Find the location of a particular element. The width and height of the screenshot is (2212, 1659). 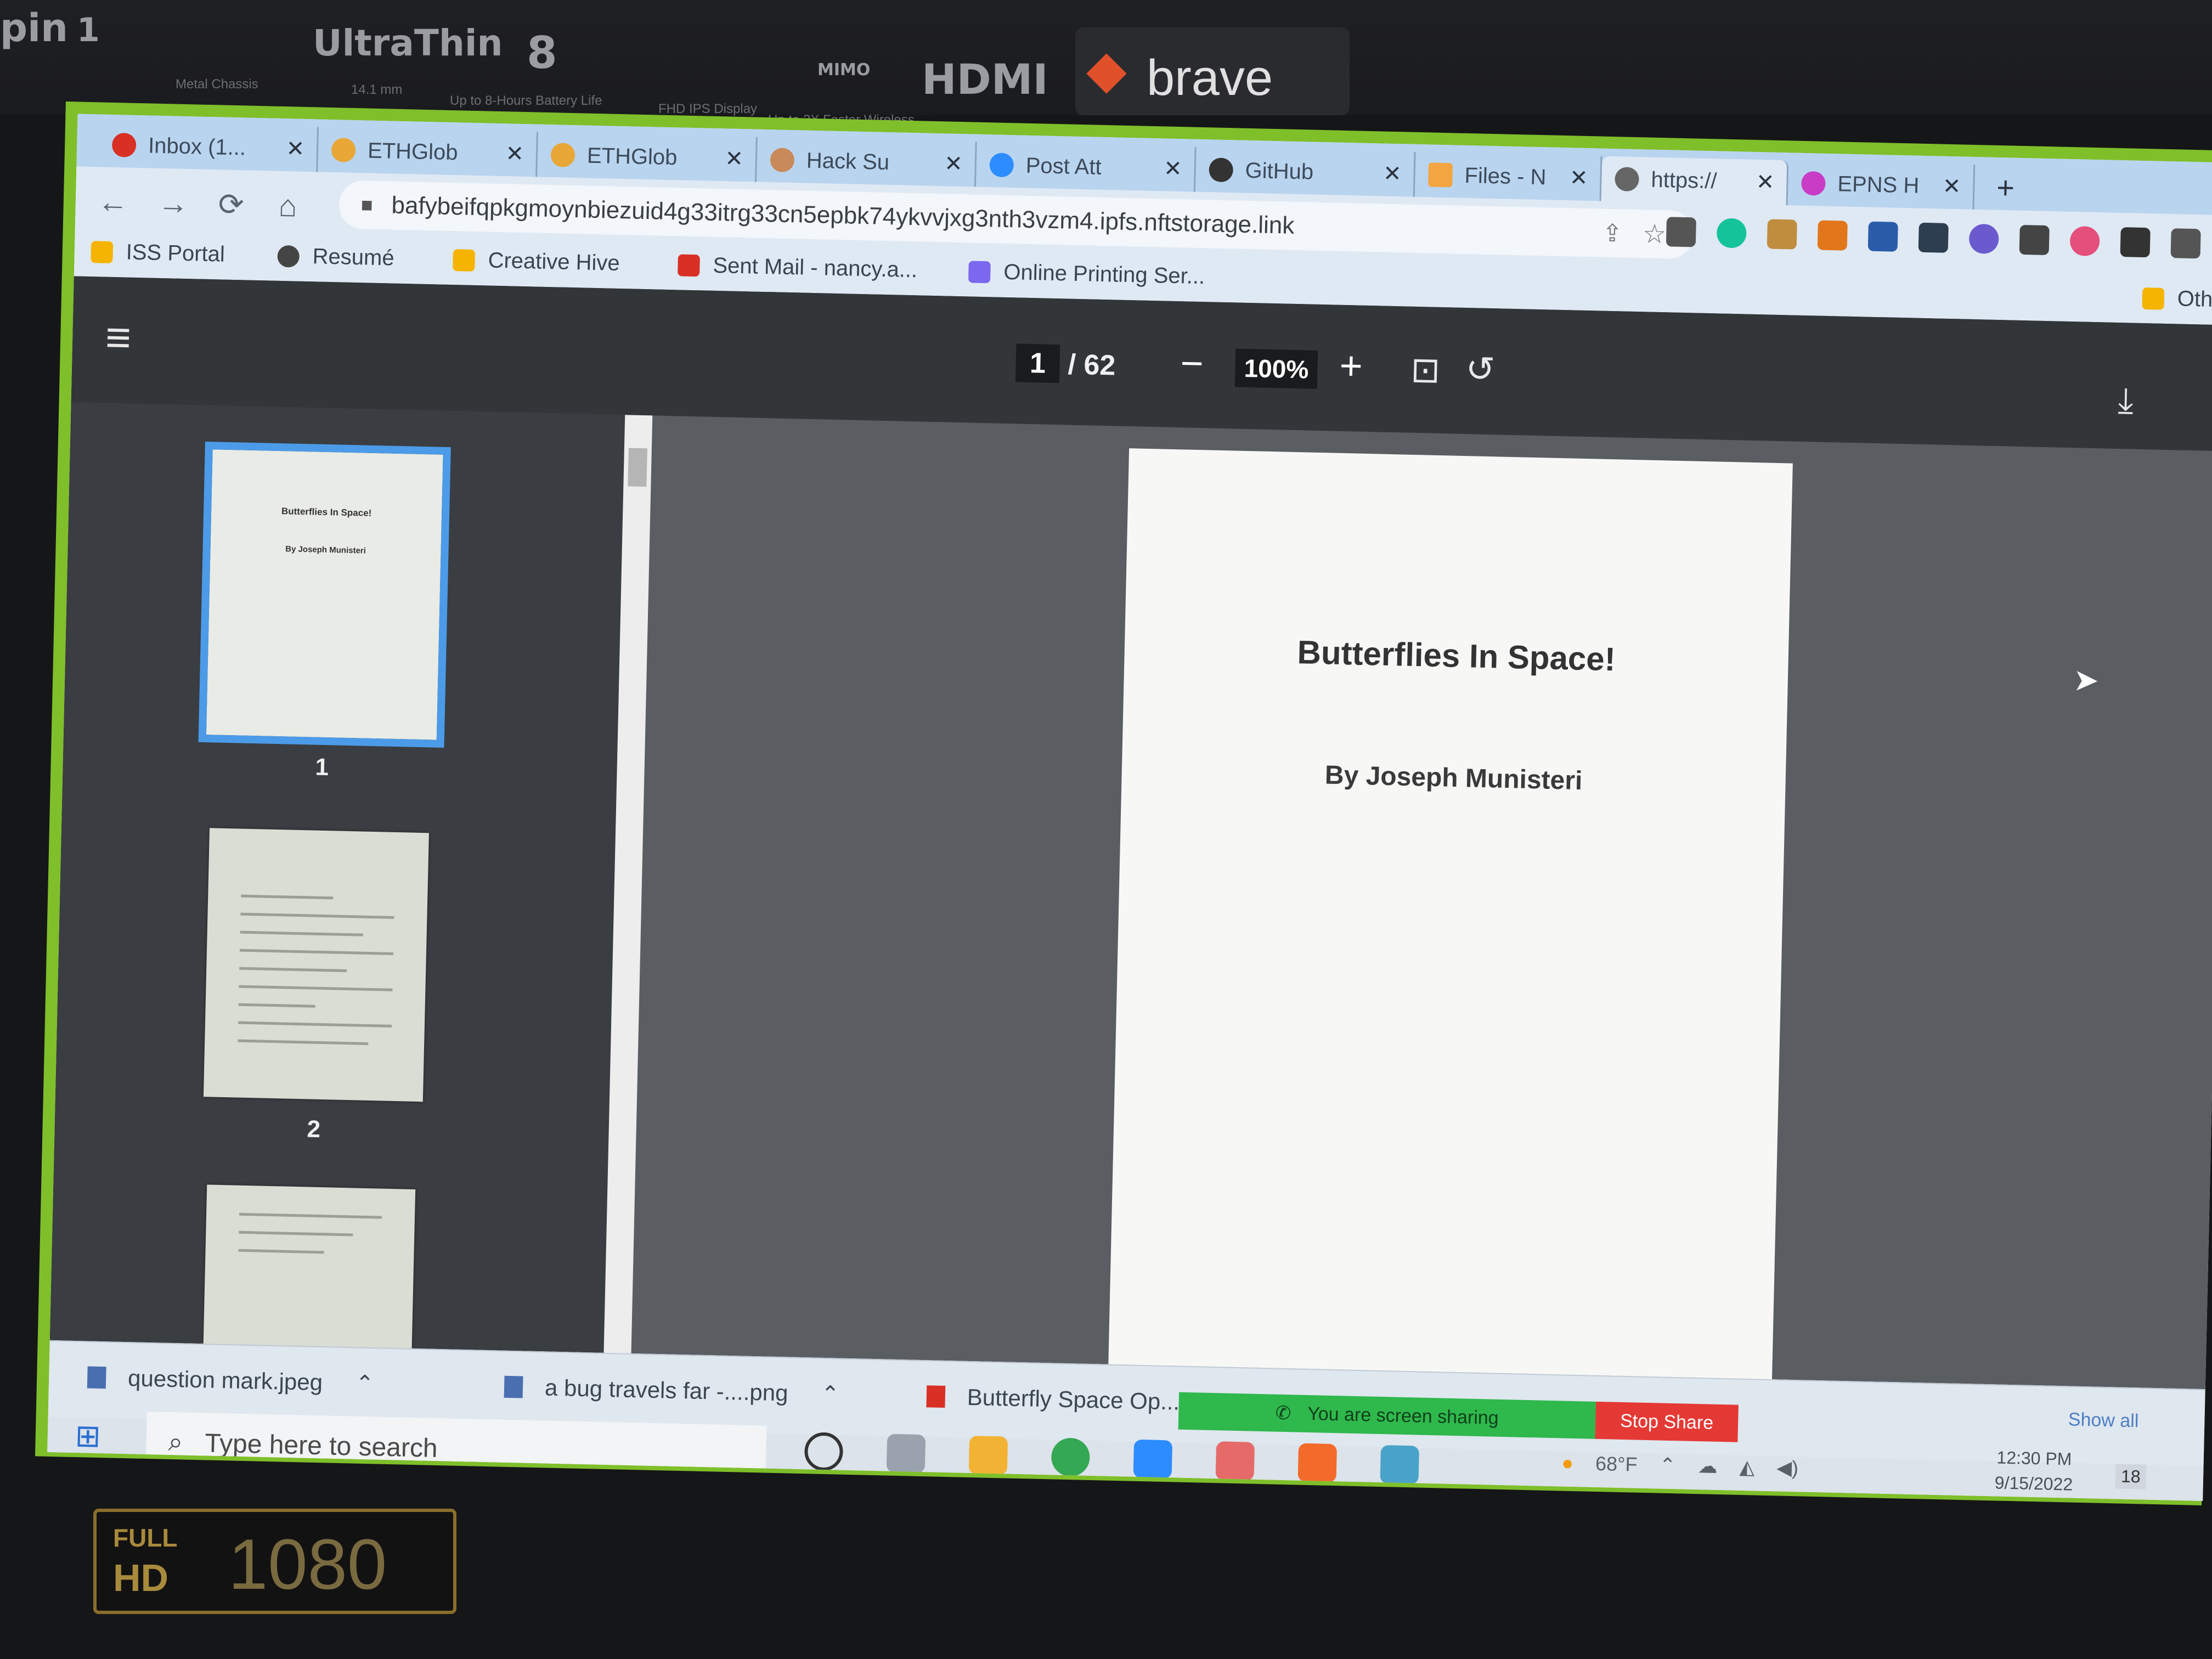

show-all-downloads-link: Show all is located at coordinates (2103, 1420).